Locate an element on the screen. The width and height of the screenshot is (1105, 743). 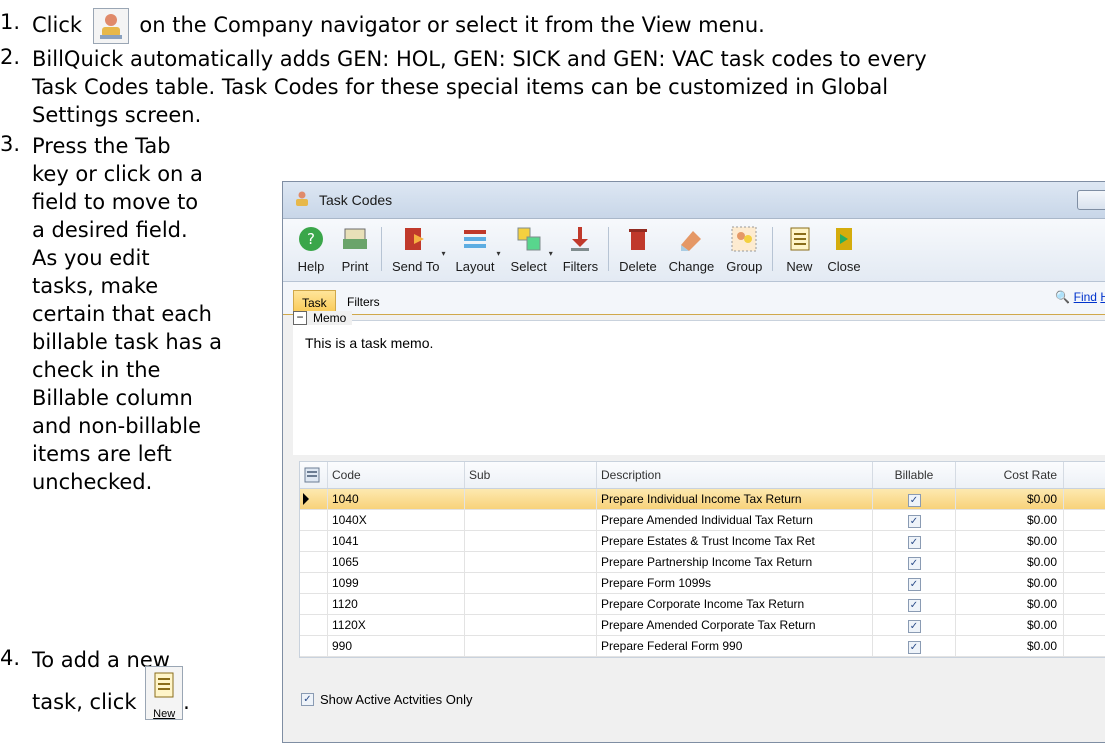
find-link: Find is located at coordinates (1085, 297).